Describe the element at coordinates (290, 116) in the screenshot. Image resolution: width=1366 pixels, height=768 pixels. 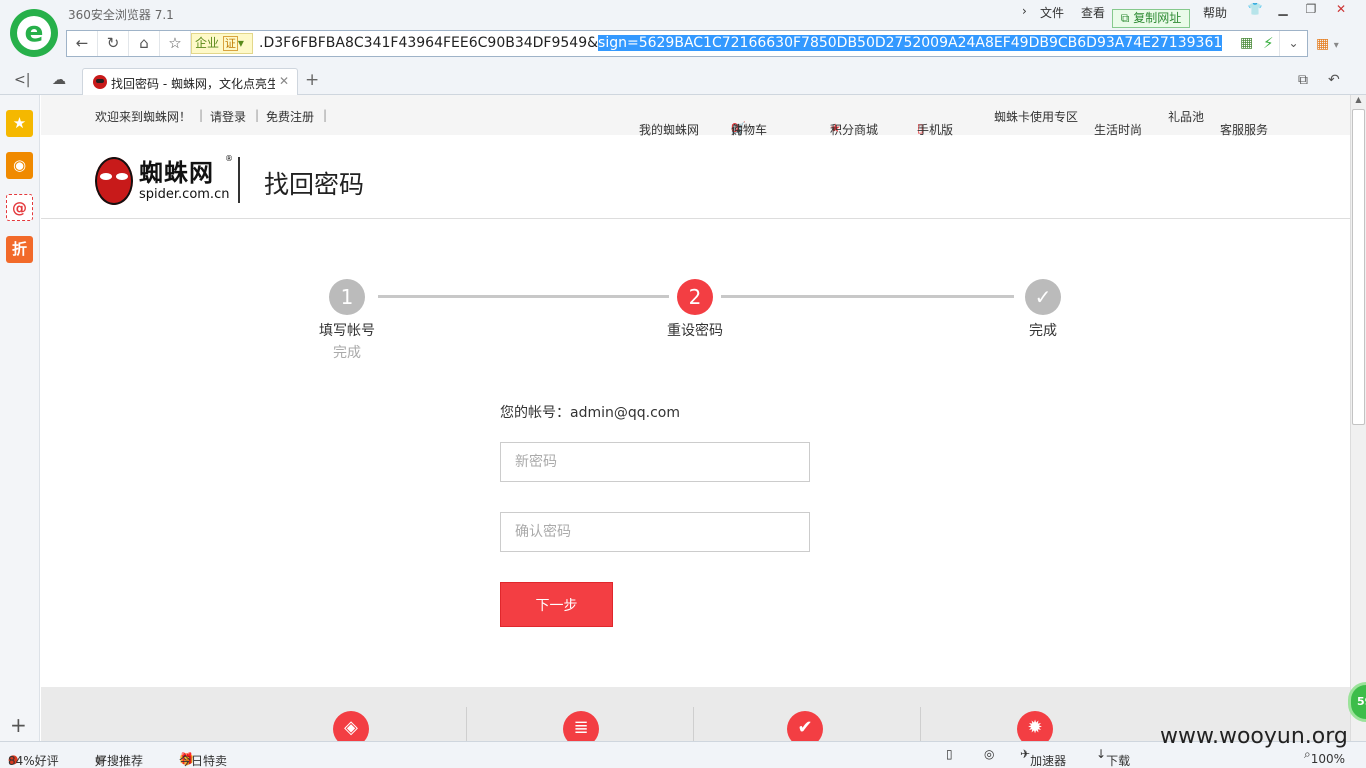
I see `register-link: 免费注册` at that location.